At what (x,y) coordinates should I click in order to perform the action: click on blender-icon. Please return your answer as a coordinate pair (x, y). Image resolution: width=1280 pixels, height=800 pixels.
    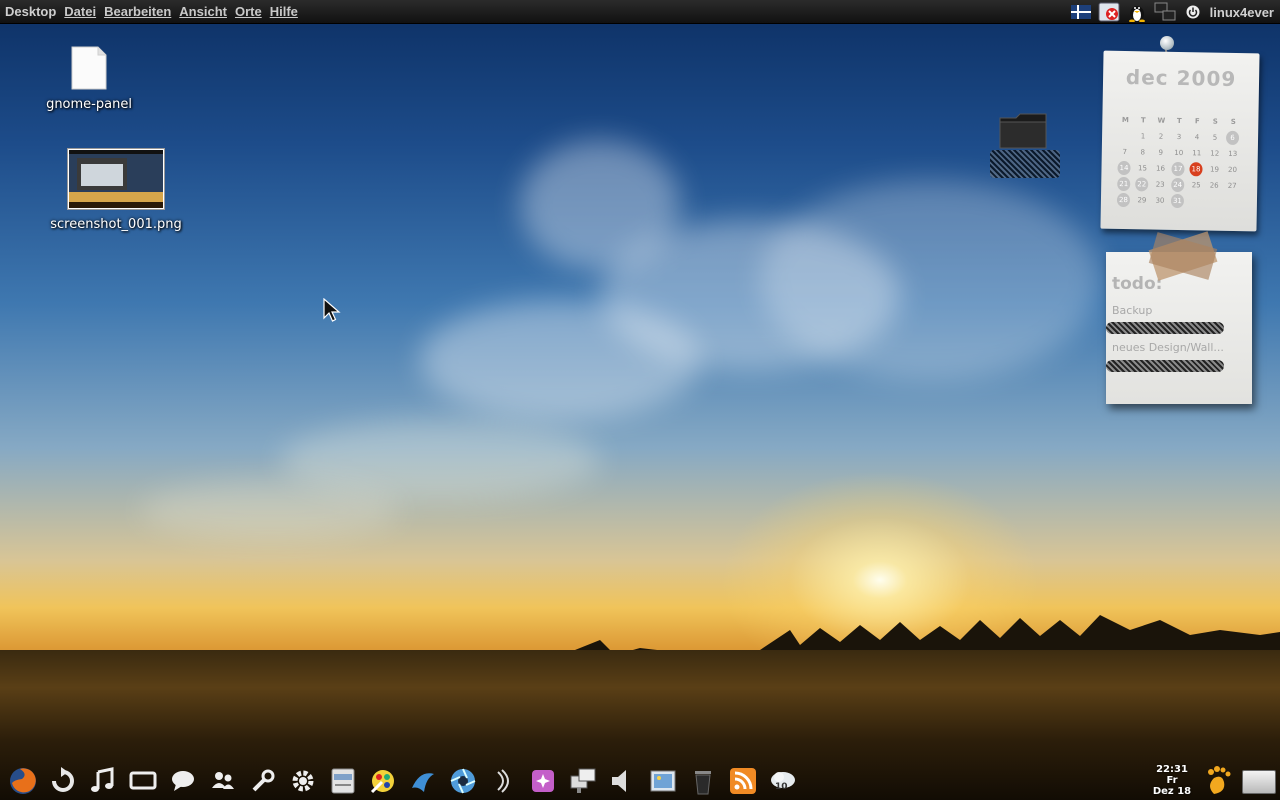
    Looking at the image, I should click on (423, 781).